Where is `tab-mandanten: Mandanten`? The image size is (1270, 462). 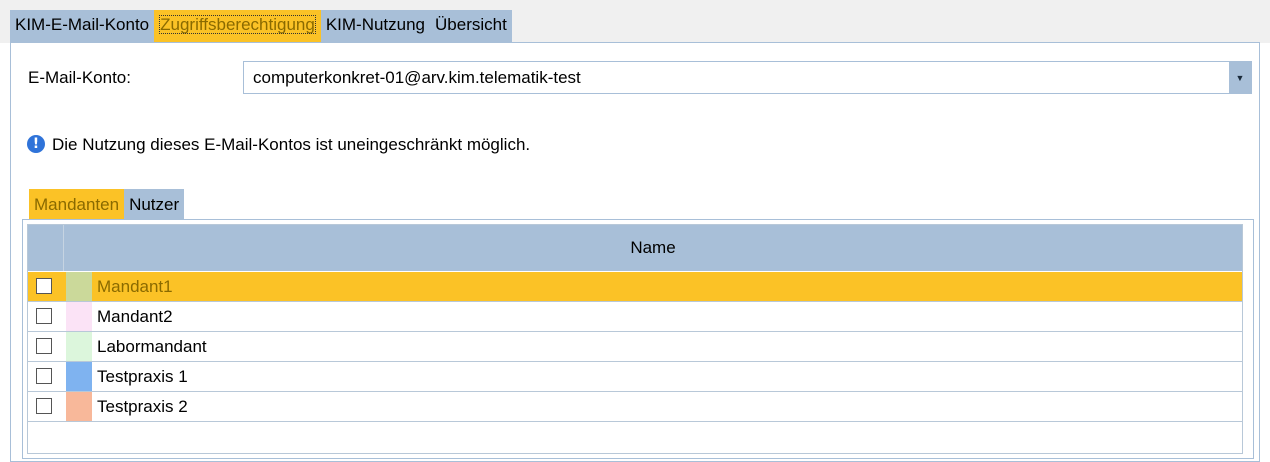
tab-mandanten: Mandanten is located at coordinates (77, 204).